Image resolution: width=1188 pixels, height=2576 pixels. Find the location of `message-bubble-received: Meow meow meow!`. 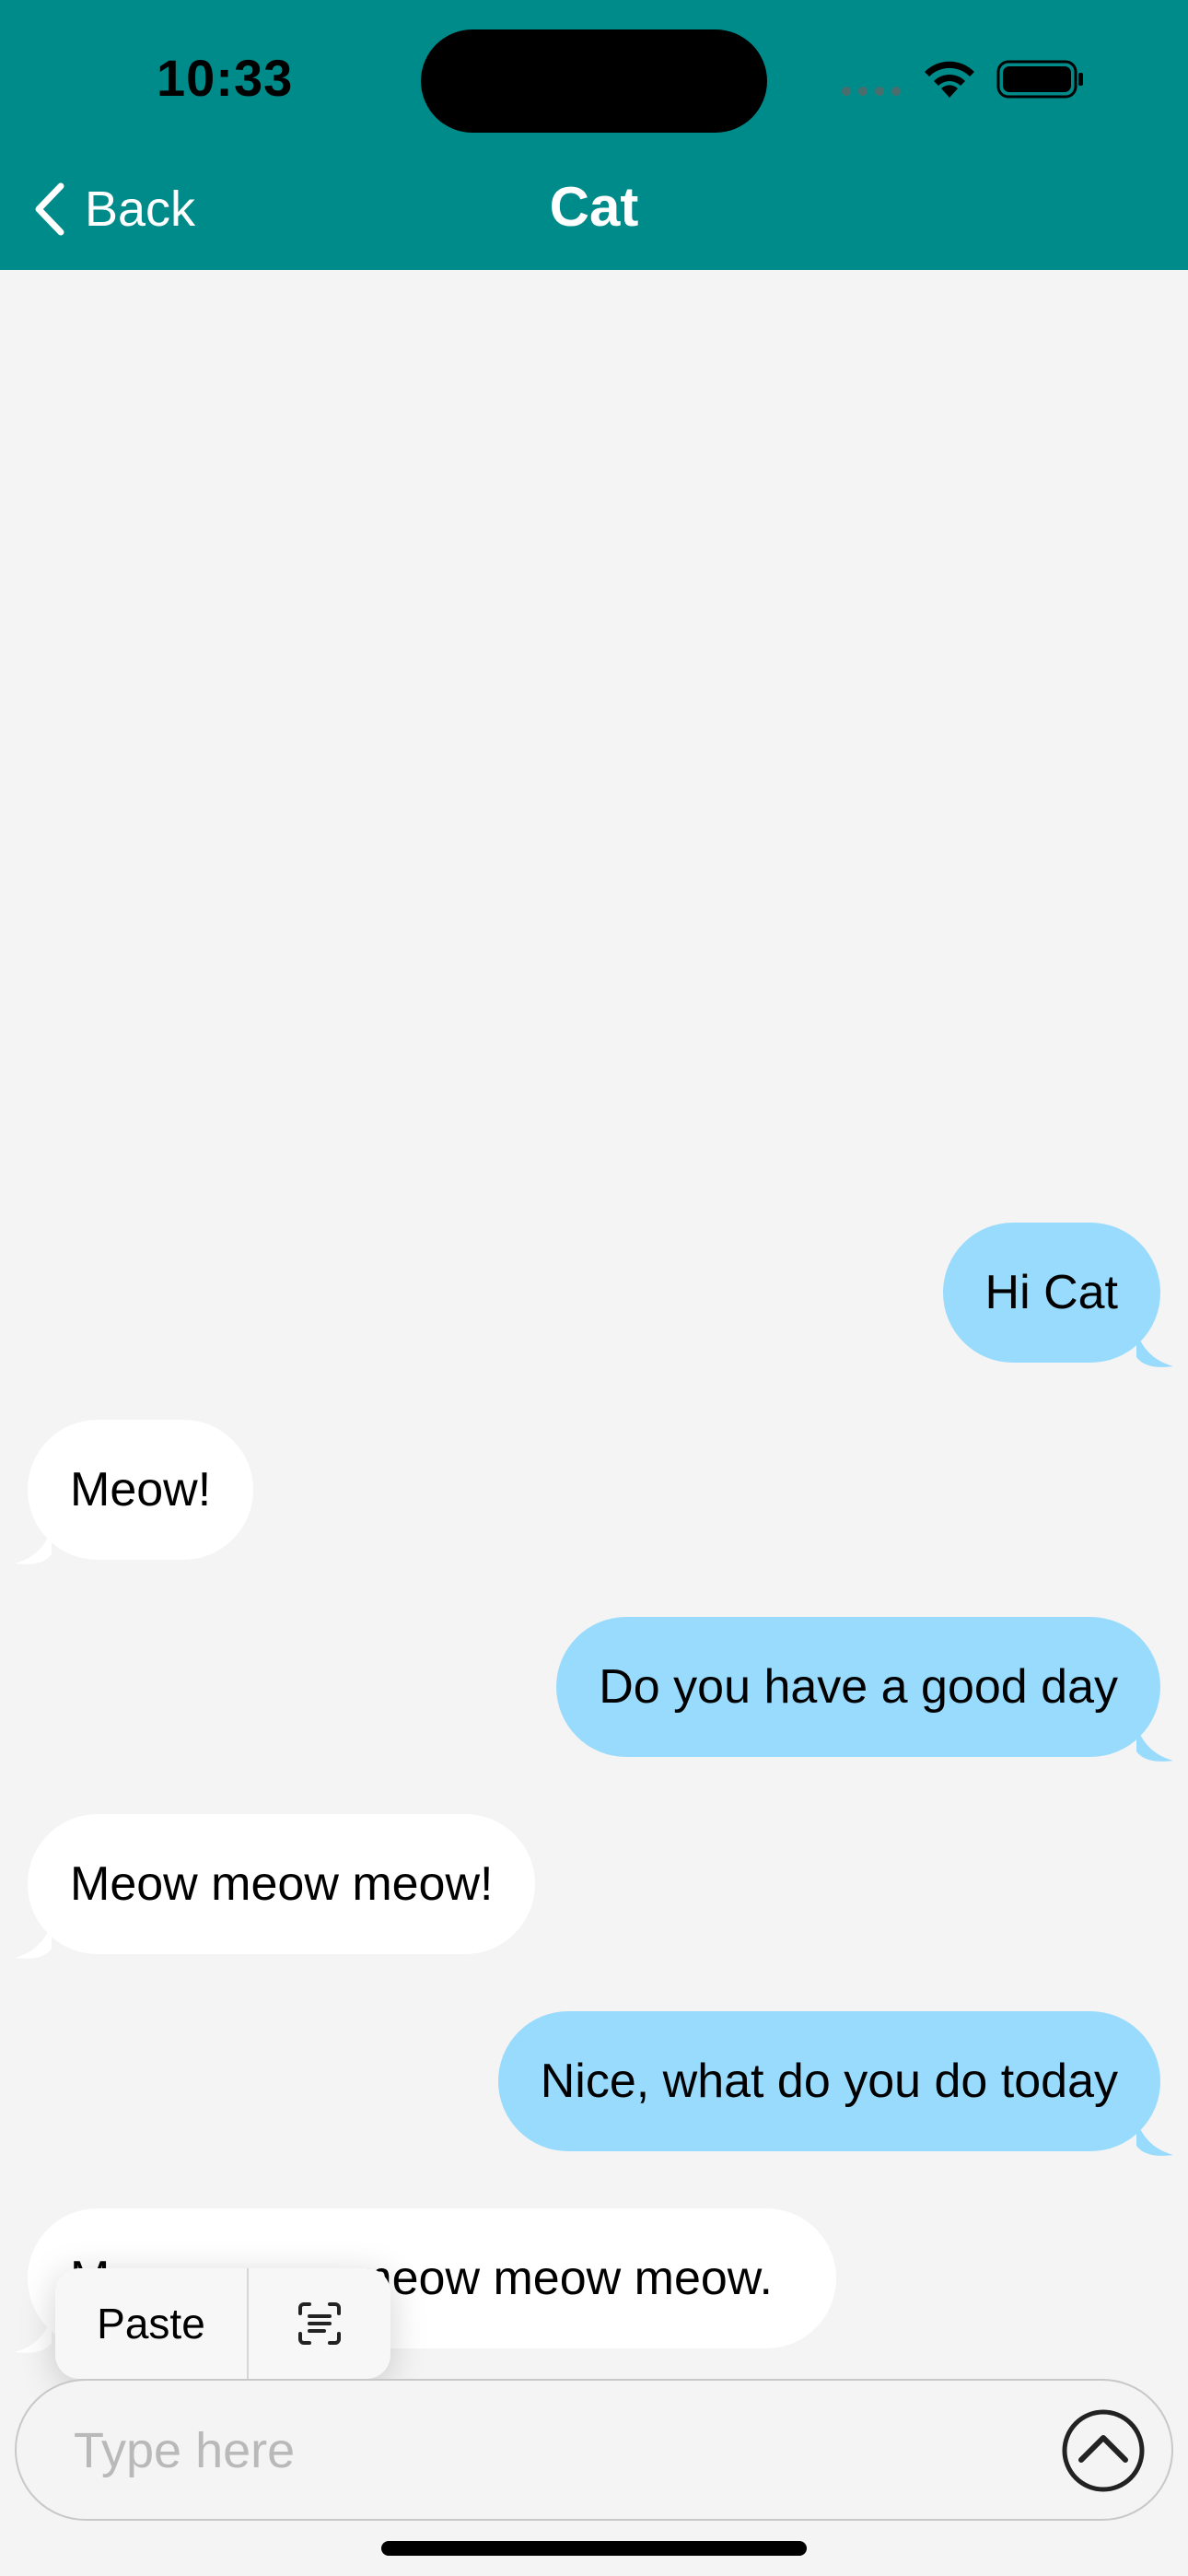

message-bubble-received: Meow meow meow! is located at coordinates (275, 1886).